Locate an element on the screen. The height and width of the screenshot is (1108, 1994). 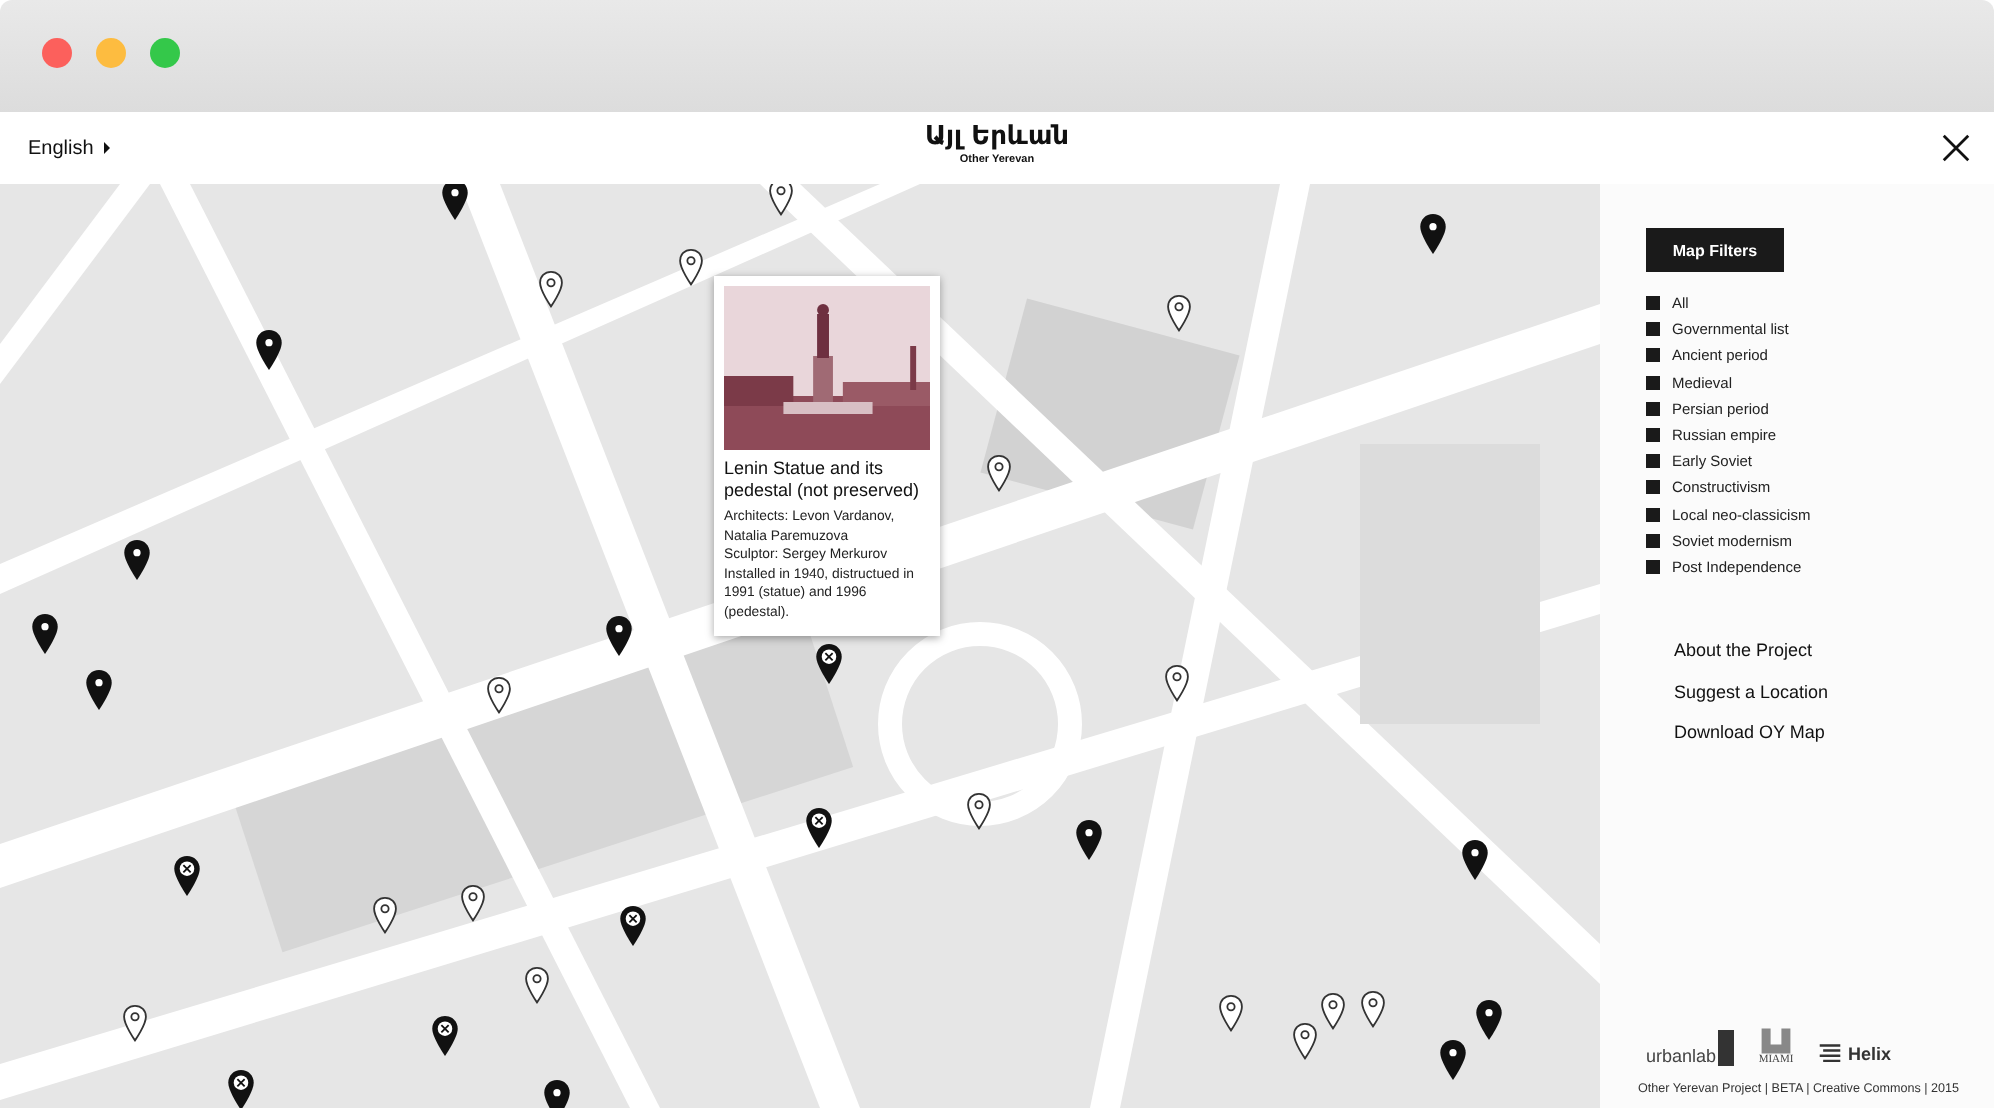
map-filters-button: Map Filters is located at coordinates (1715, 250).